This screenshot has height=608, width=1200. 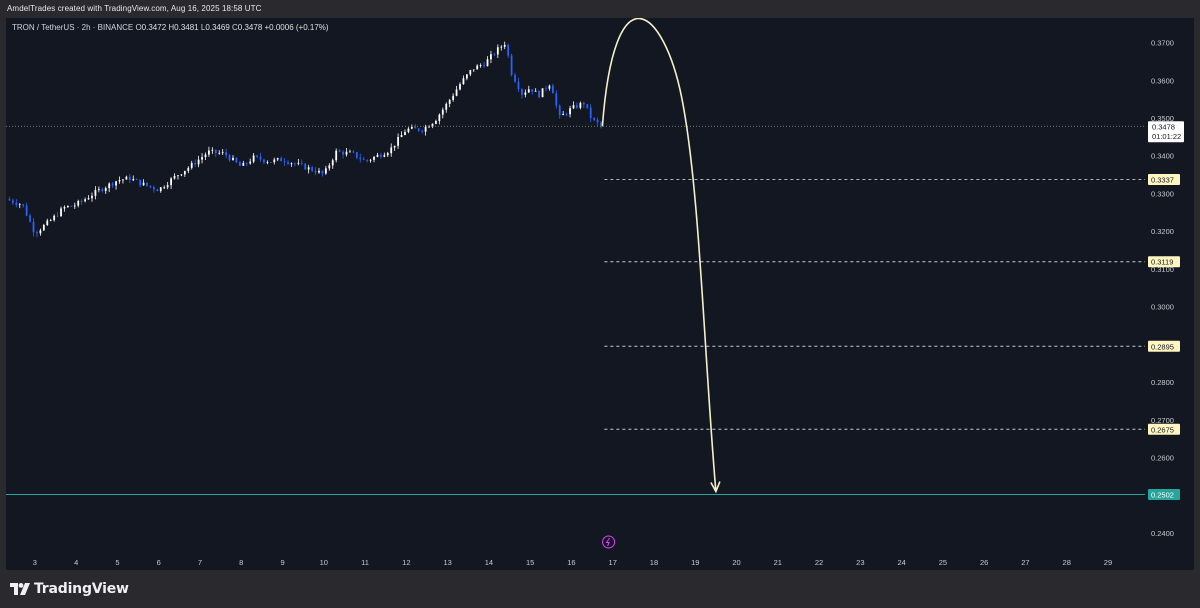 I want to click on ohlc-title: TRON / TetherUS · 2h · BINANCE, so click(x=73, y=27).